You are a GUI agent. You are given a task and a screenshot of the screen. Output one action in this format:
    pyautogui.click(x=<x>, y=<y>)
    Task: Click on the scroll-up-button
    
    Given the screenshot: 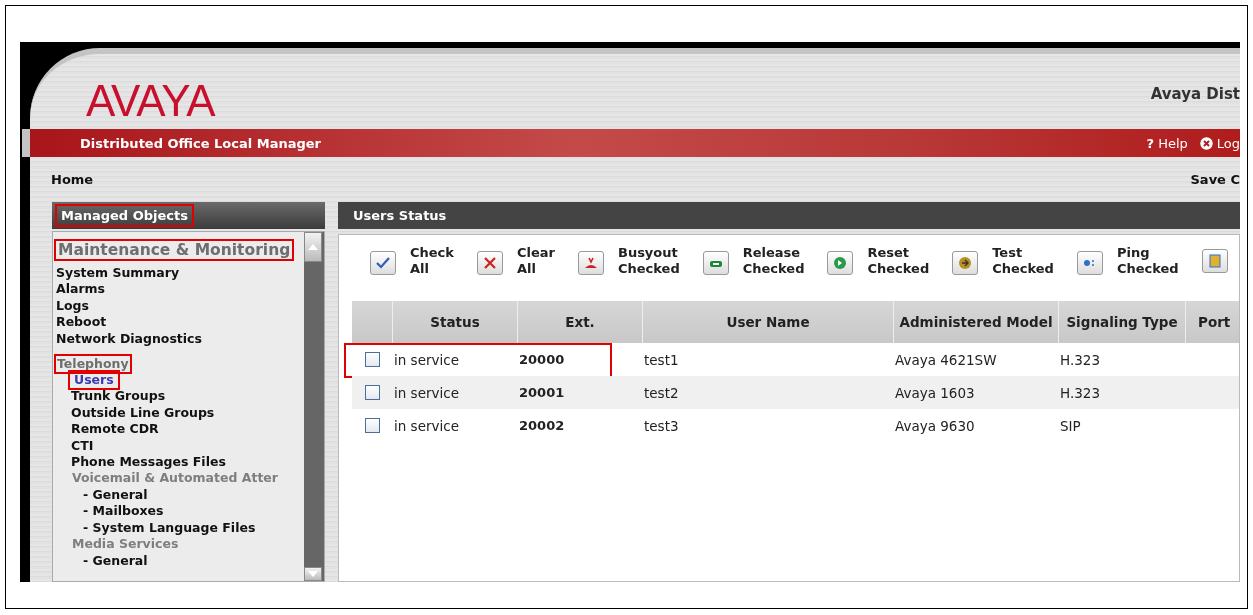 What is the action you would take?
    pyautogui.click(x=313, y=247)
    